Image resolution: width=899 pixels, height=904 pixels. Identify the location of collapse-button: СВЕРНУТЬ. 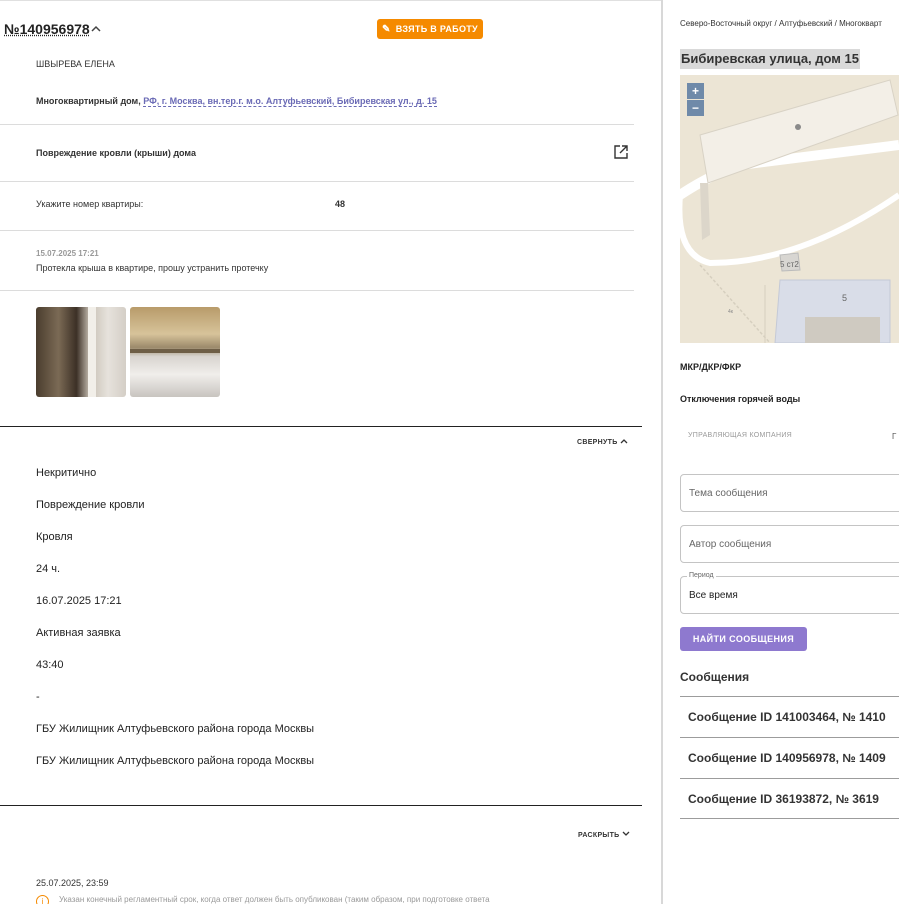
(602, 442).